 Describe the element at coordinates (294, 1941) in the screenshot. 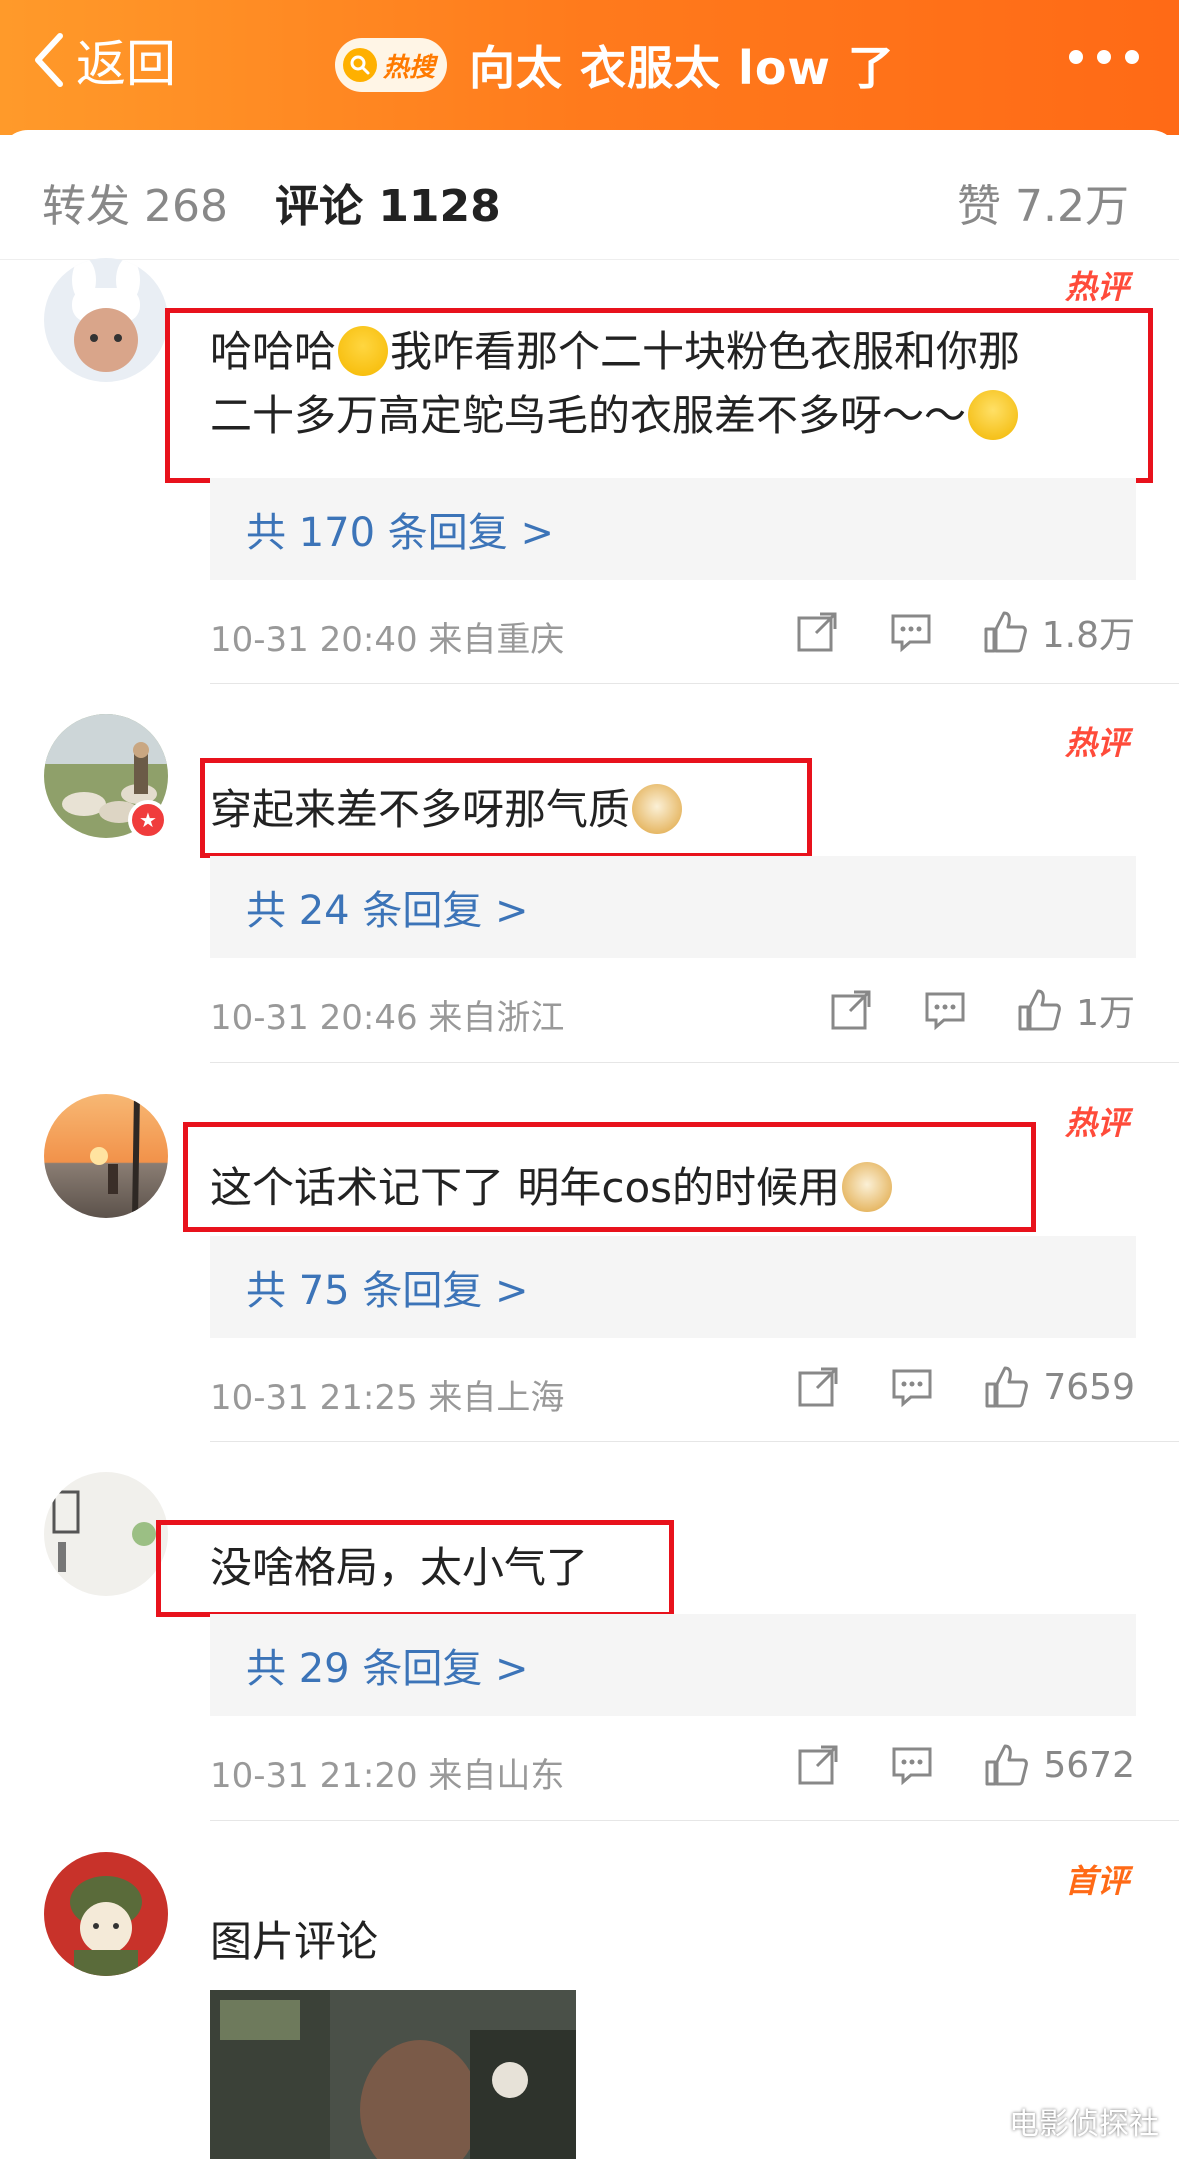

I see `comment-text: 图片评论` at that location.